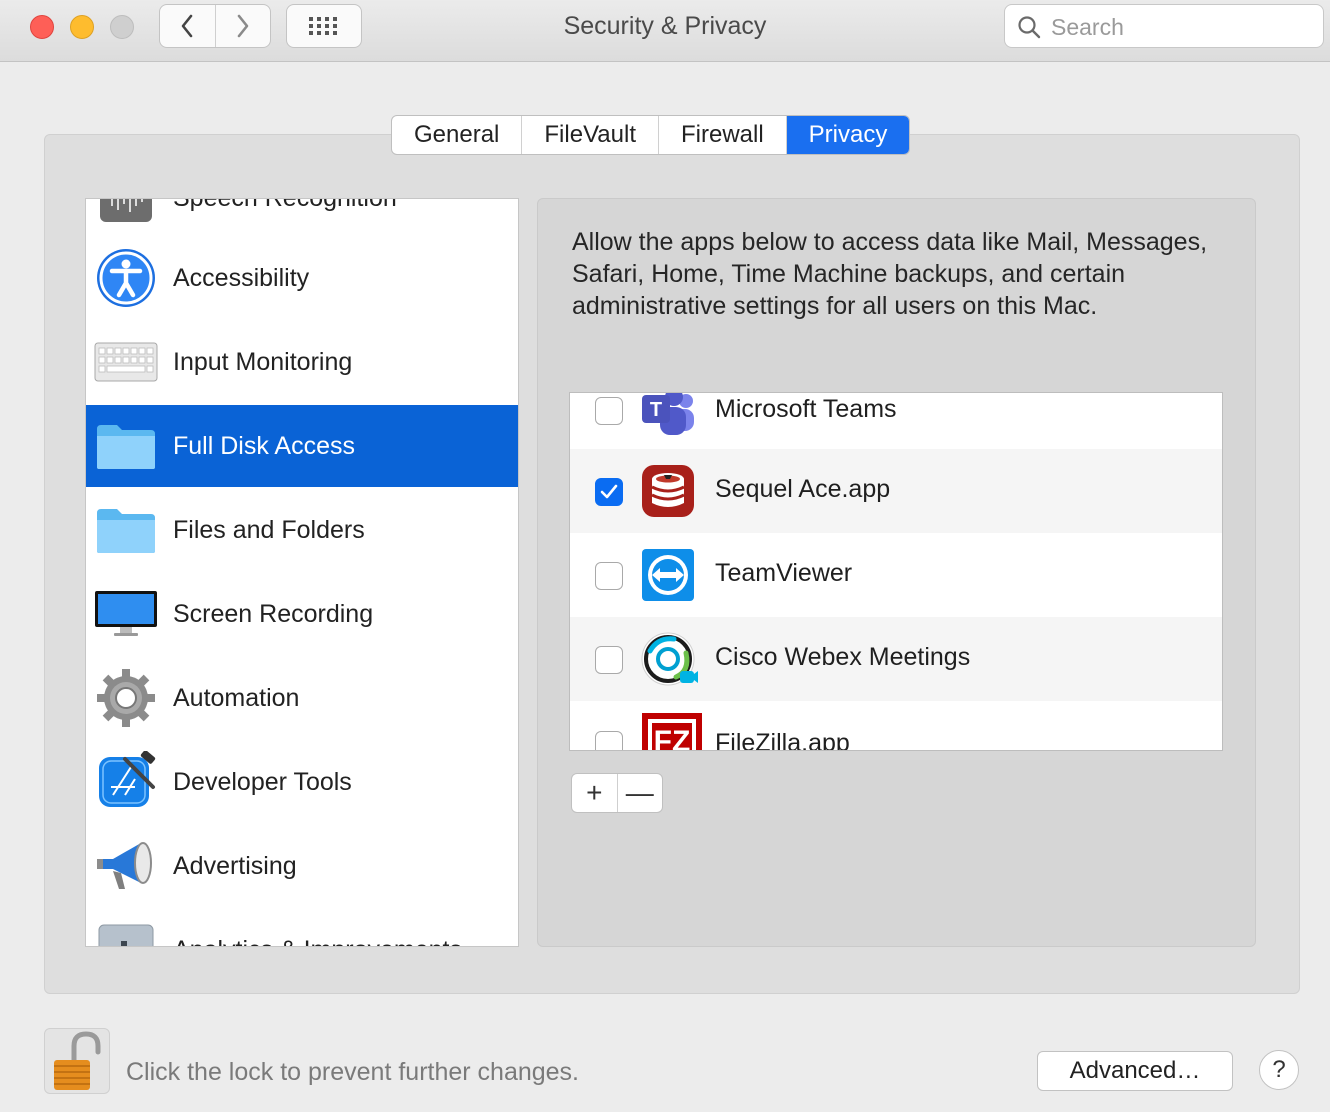  I want to click on sidebar-item-full-disk-access: Full Disk Access, so click(302, 446).